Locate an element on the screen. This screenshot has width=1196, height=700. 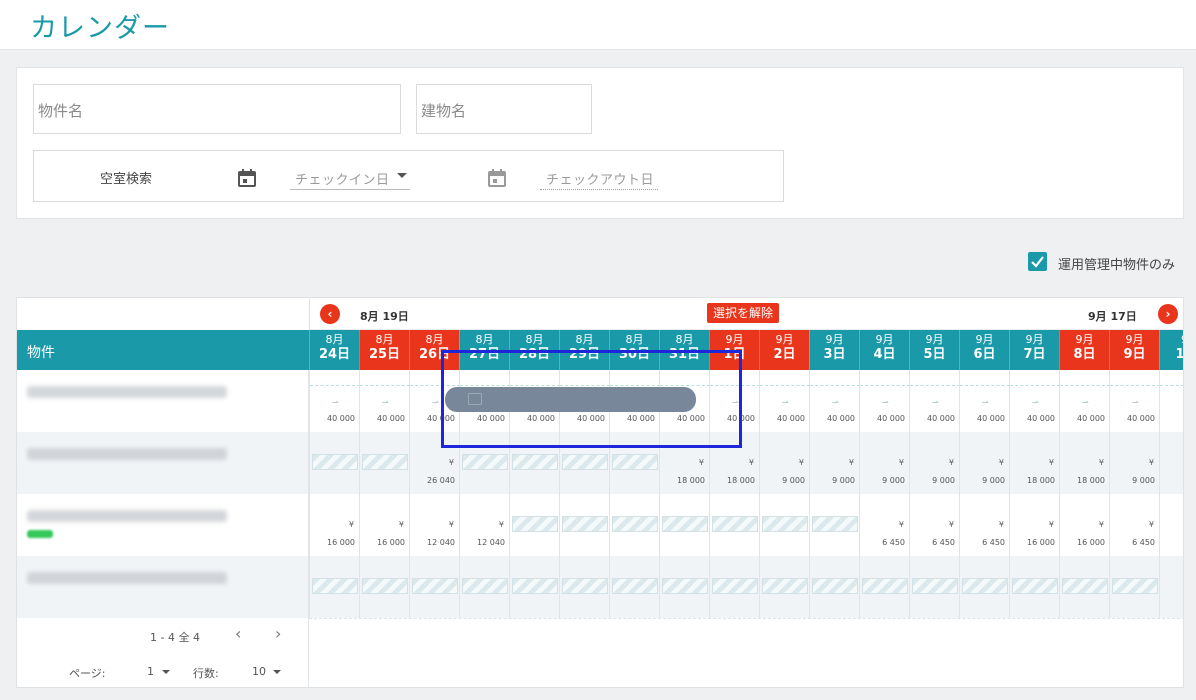
divider is located at coordinates (1085, 385).